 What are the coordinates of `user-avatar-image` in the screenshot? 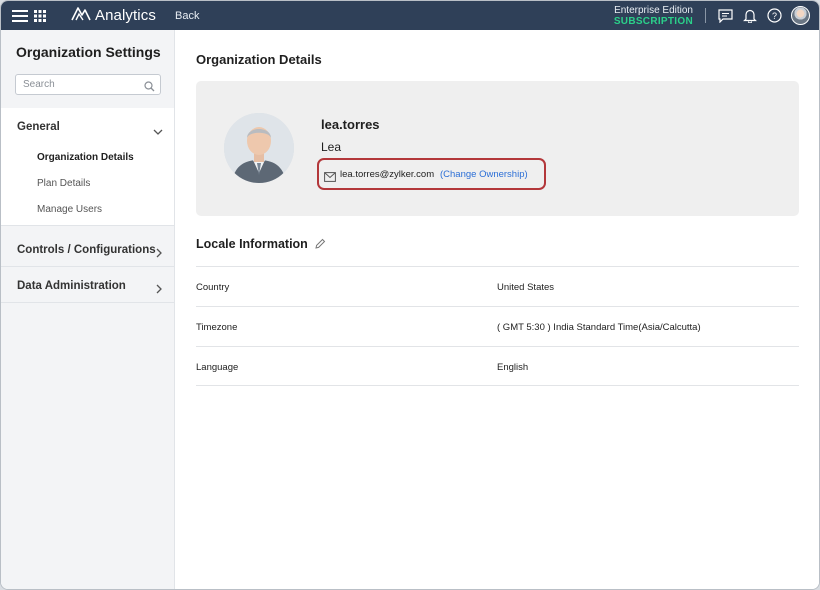 It's located at (800, 15).